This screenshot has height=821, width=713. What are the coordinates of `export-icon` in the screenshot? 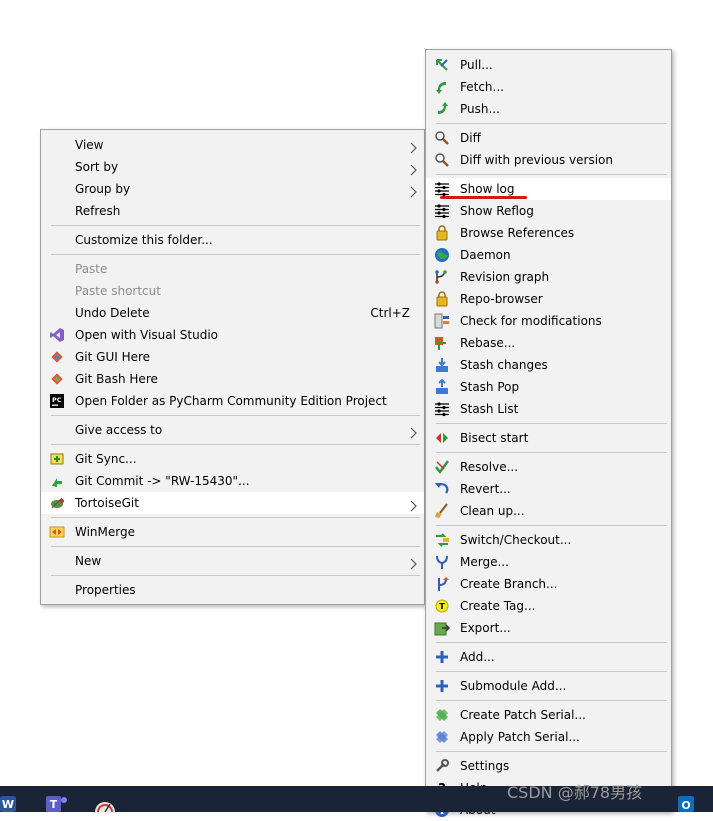 It's located at (442, 628).